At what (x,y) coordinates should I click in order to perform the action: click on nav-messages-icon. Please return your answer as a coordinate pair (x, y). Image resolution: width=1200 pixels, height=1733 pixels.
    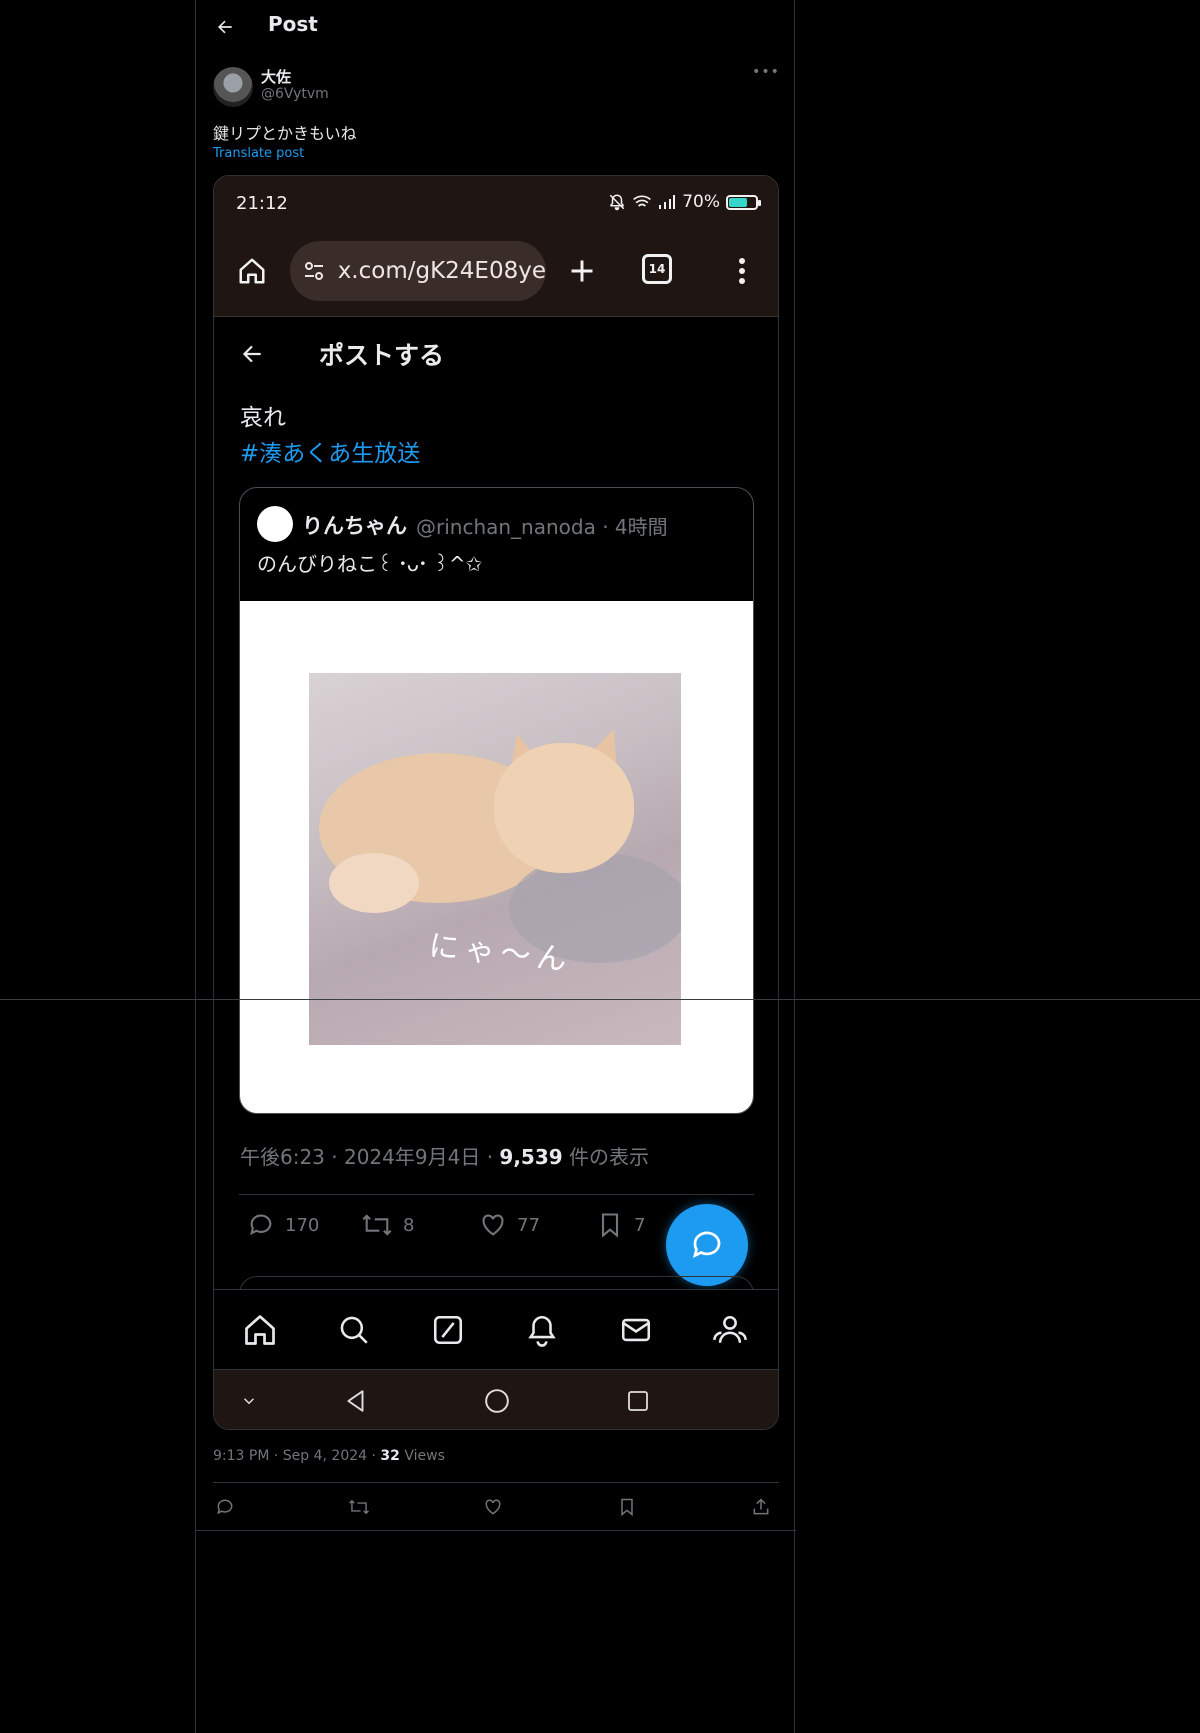
    Looking at the image, I should click on (636, 1330).